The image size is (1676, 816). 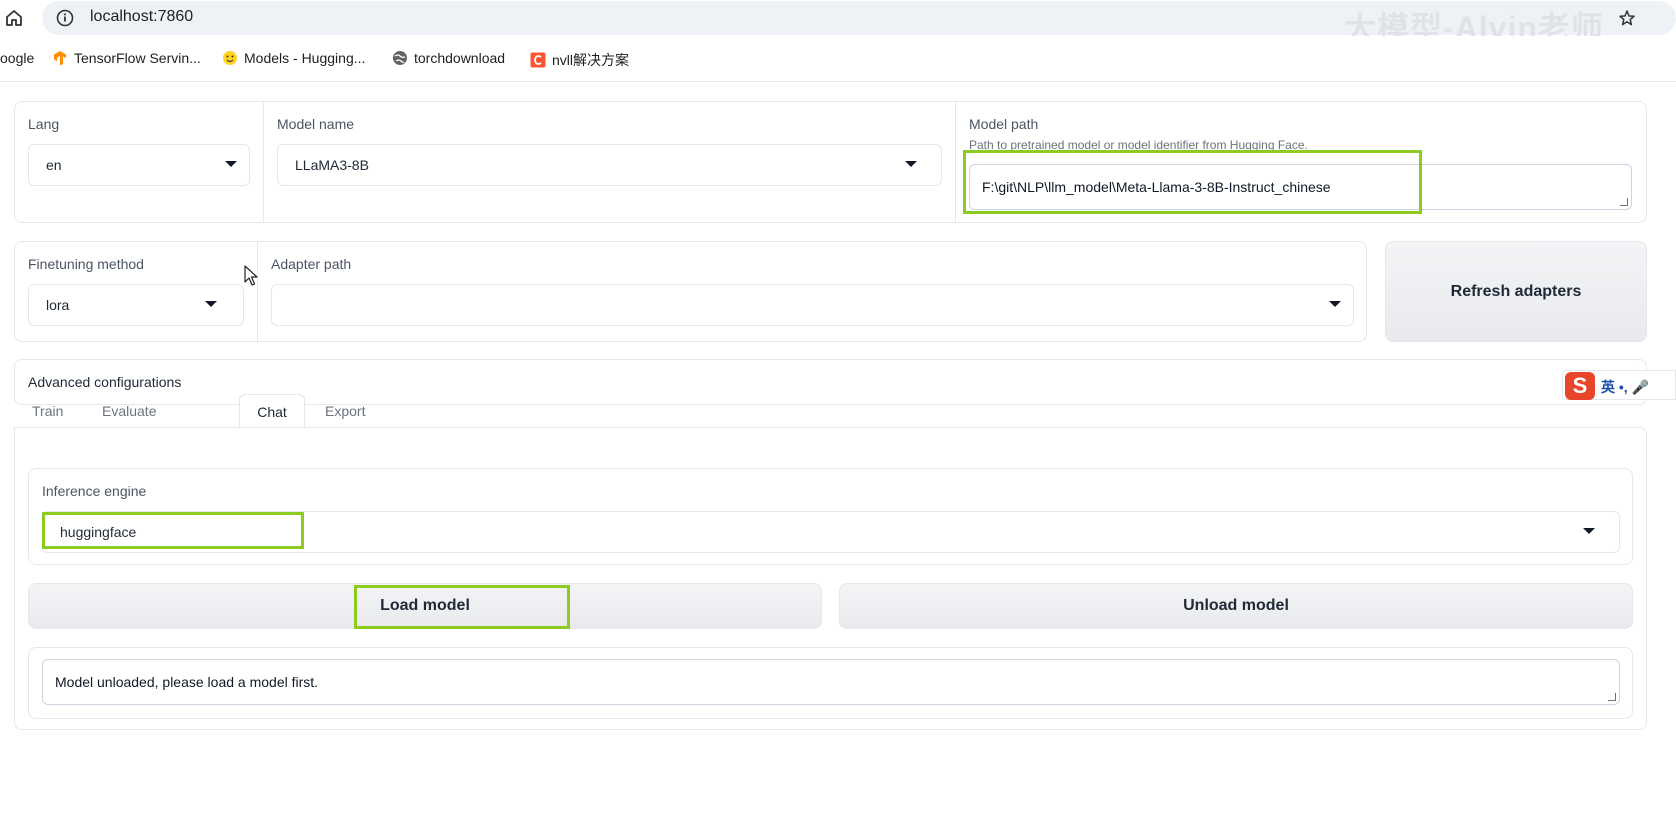 I want to click on unload-model-button: Unload model, so click(x=1236, y=606).